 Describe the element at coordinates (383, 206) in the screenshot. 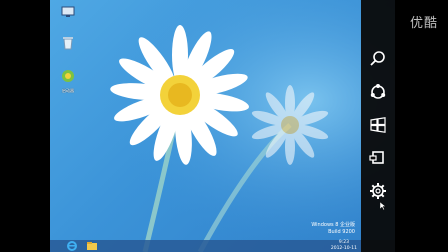

I see `mouse-cursor` at that location.